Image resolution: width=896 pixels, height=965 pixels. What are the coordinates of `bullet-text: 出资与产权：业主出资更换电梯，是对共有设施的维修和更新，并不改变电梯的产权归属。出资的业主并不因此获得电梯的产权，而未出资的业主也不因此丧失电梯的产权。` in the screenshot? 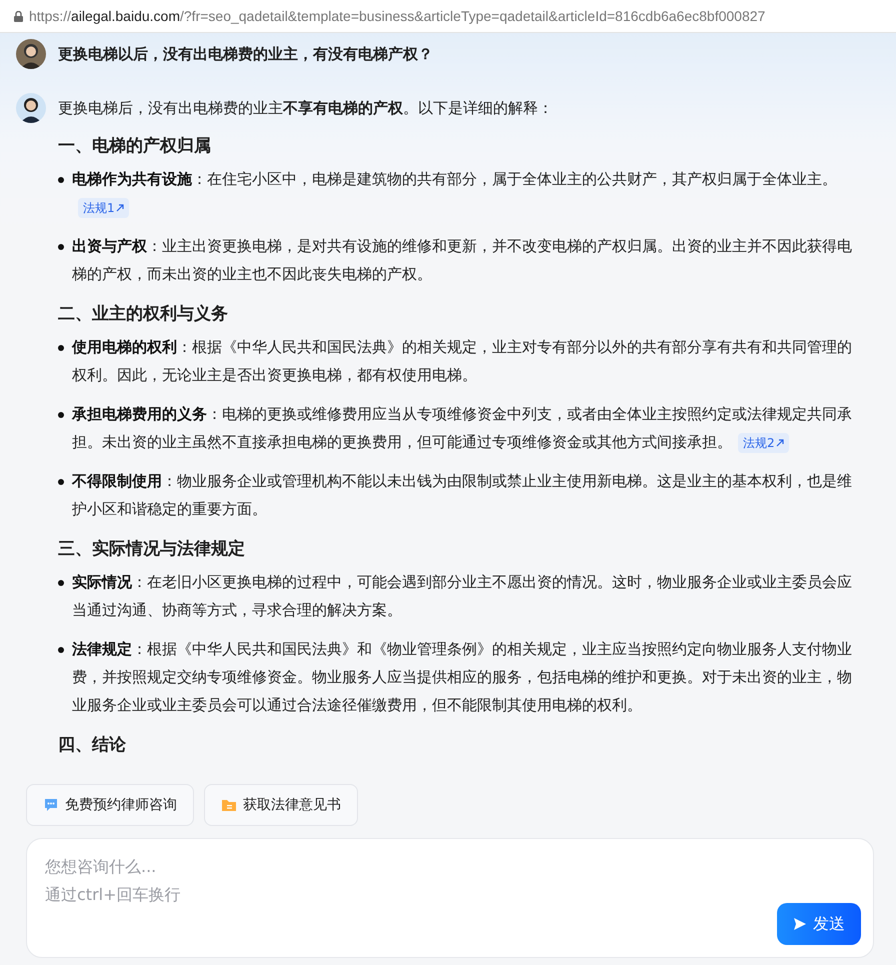 It's located at (462, 260).